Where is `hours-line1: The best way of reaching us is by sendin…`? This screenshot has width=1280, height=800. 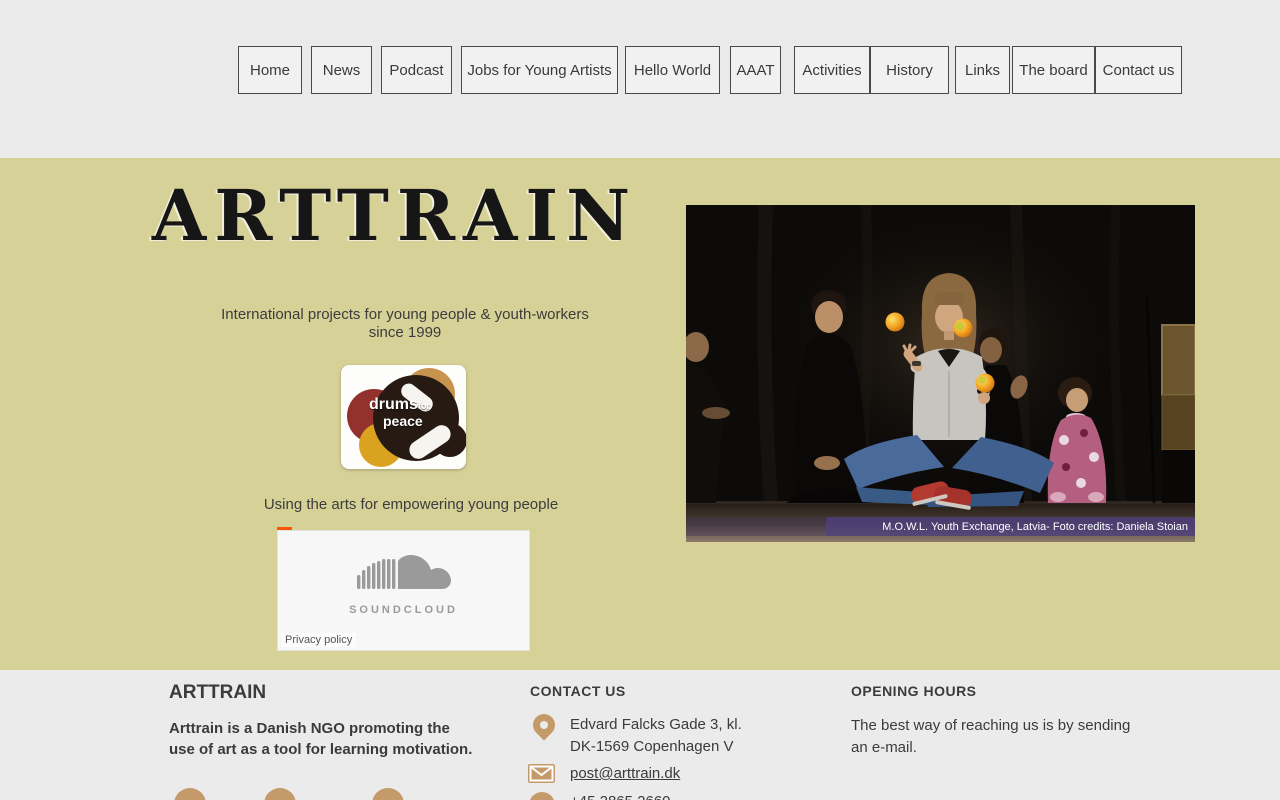
hours-line1: The best way of reaching us is by sendin… is located at coordinates (991, 725).